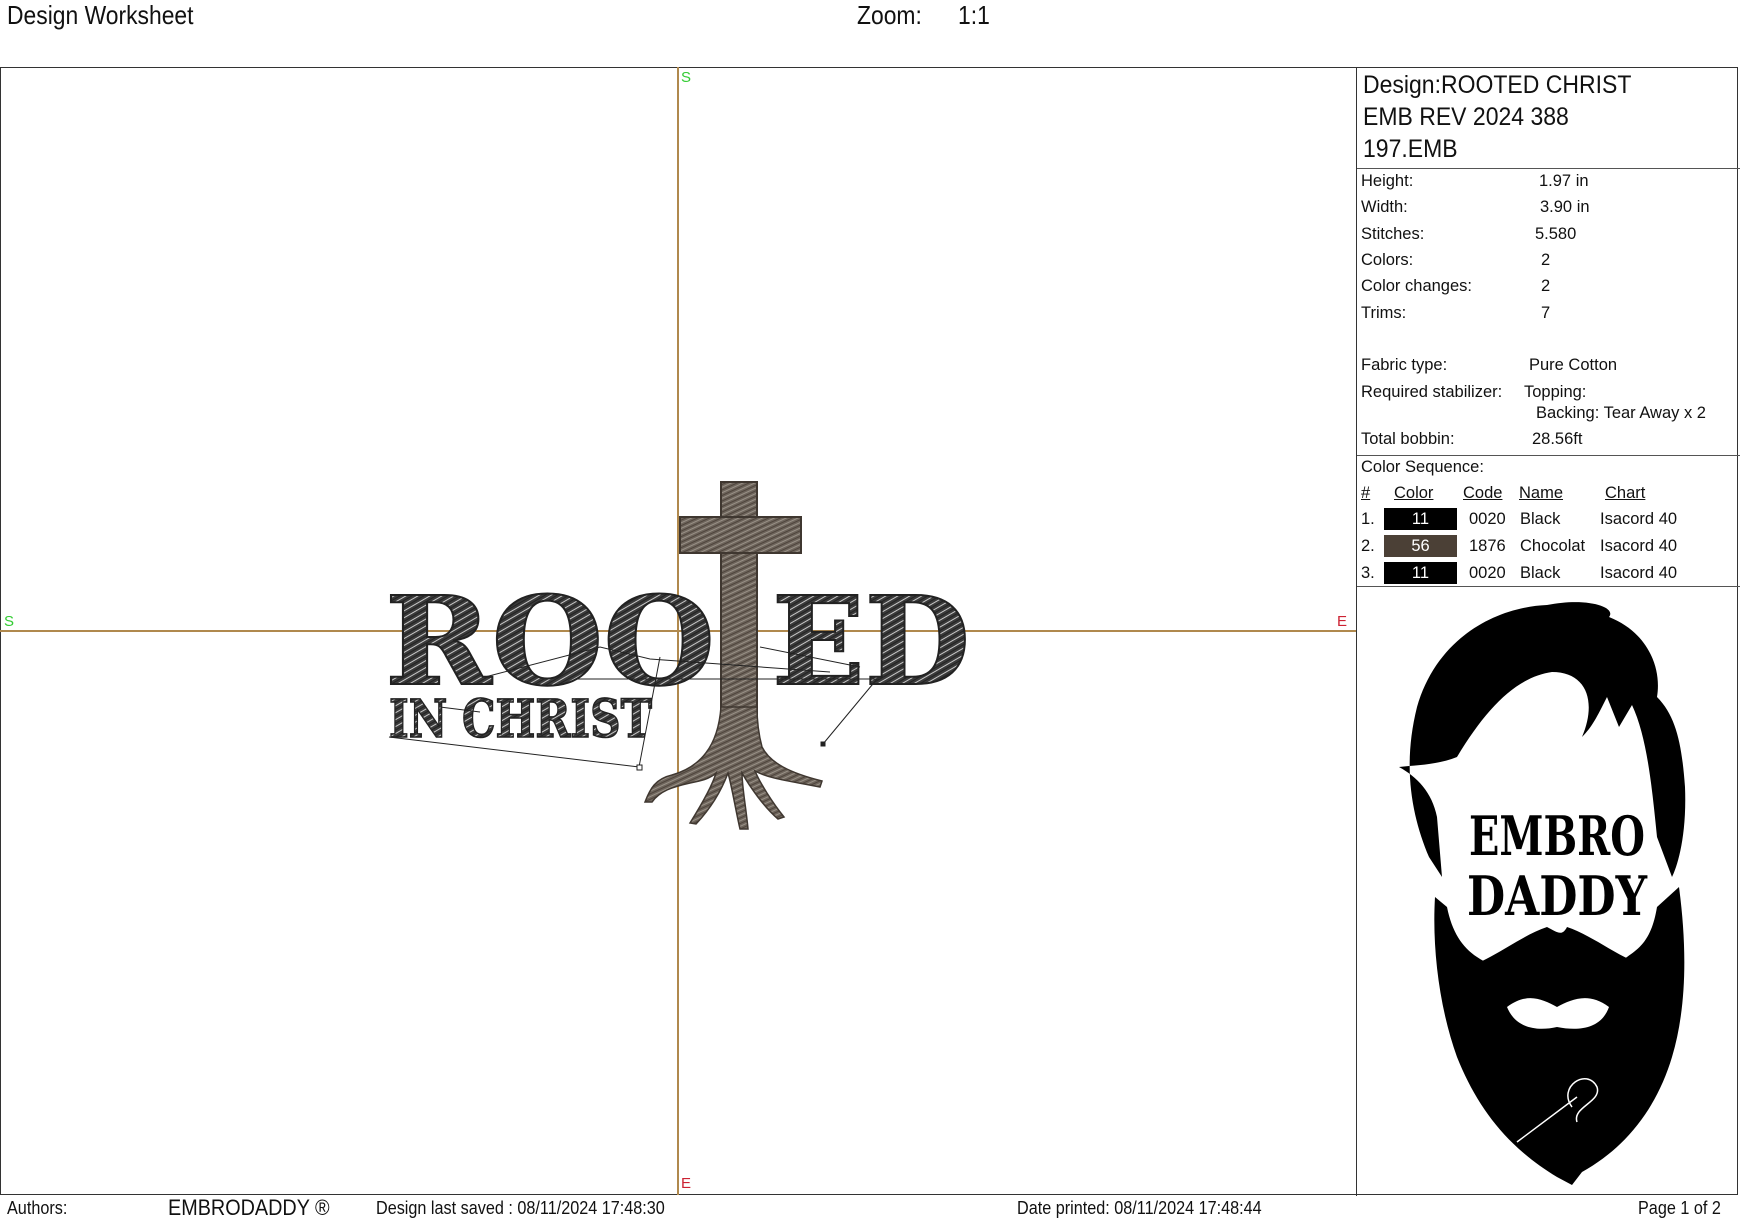 Image resolution: width=1740 pixels, height=1224 pixels. I want to click on rooted-text-right: ED, so click(871, 641).